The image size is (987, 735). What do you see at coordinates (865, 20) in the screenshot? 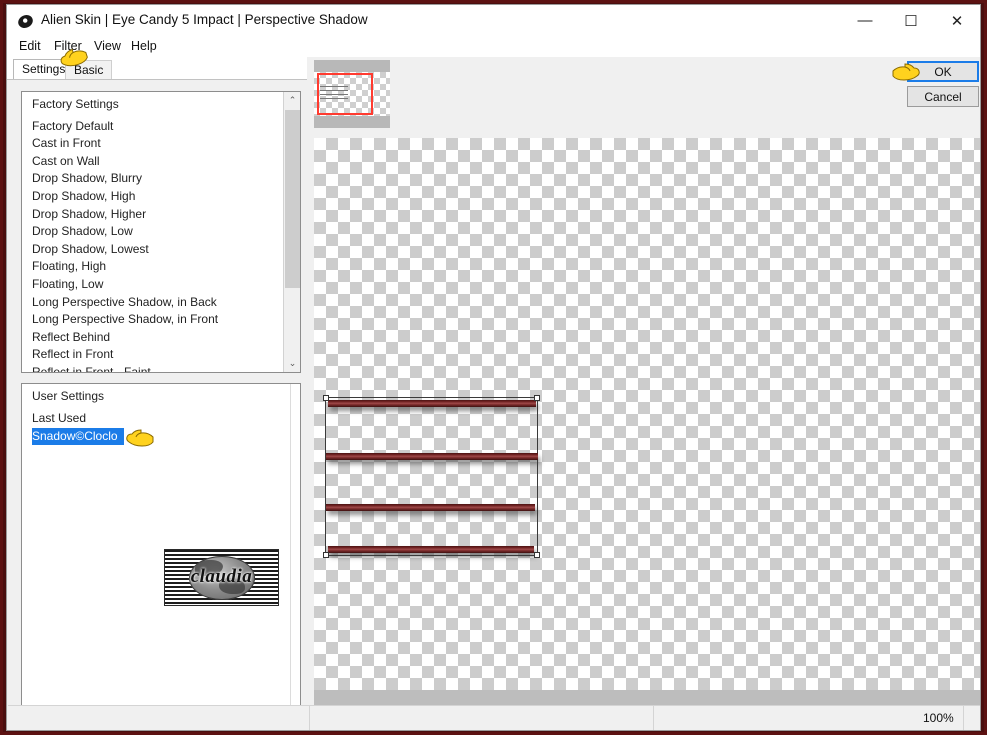
I see `minimize-button: —` at bounding box center [865, 20].